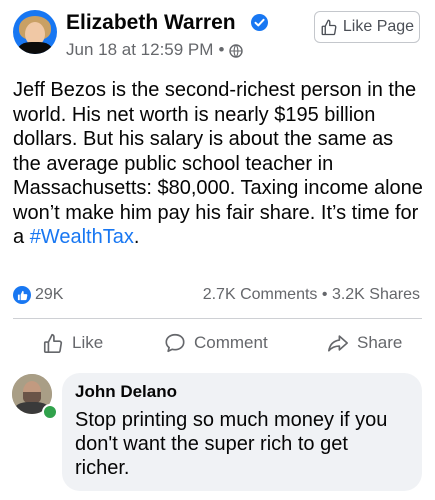  What do you see at coordinates (126, 392) in the screenshot?
I see `commenter-name: John Delano` at bounding box center [126, 392].